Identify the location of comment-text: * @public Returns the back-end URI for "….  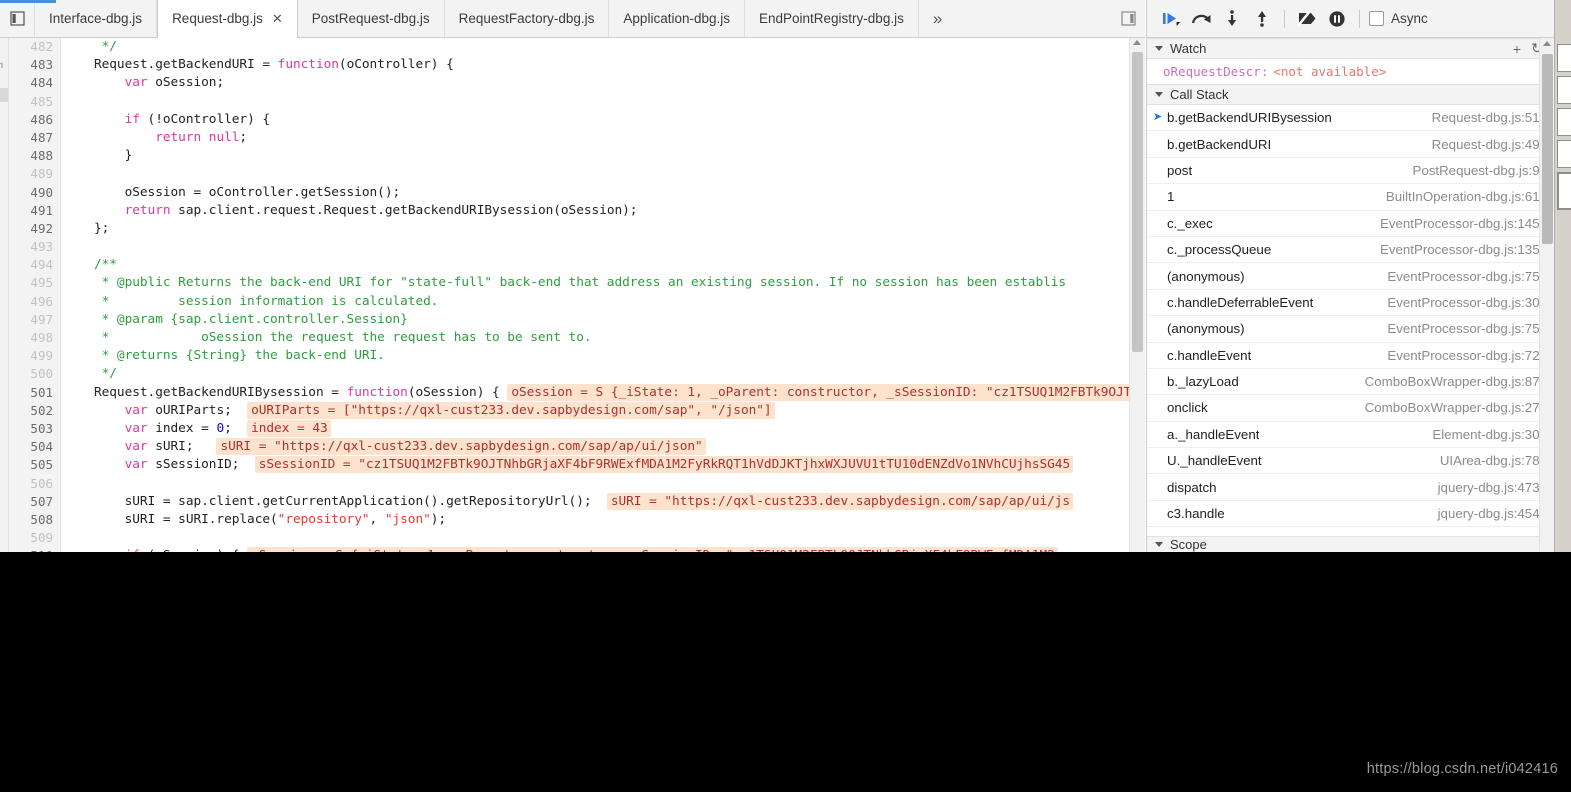
(569, 283).